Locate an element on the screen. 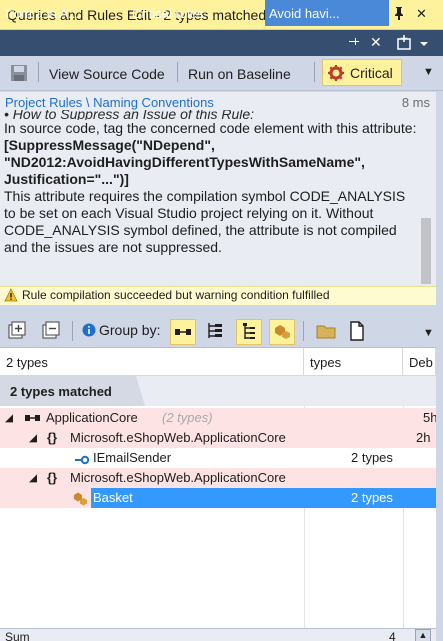 The height and width of the screenshot is (641, 443). scroll-up-button: ▲ is located at coordinates (423, 635).